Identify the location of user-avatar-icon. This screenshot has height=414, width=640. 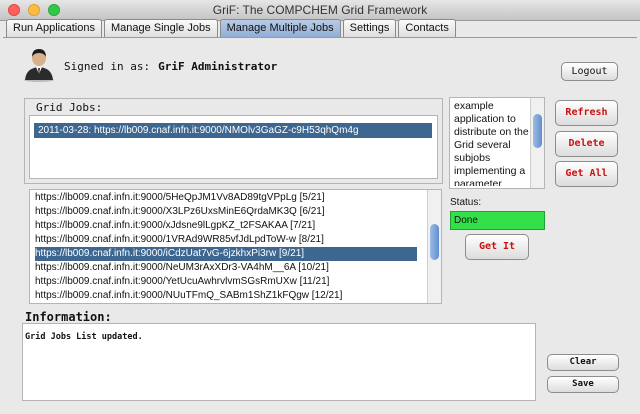
(39, 65).